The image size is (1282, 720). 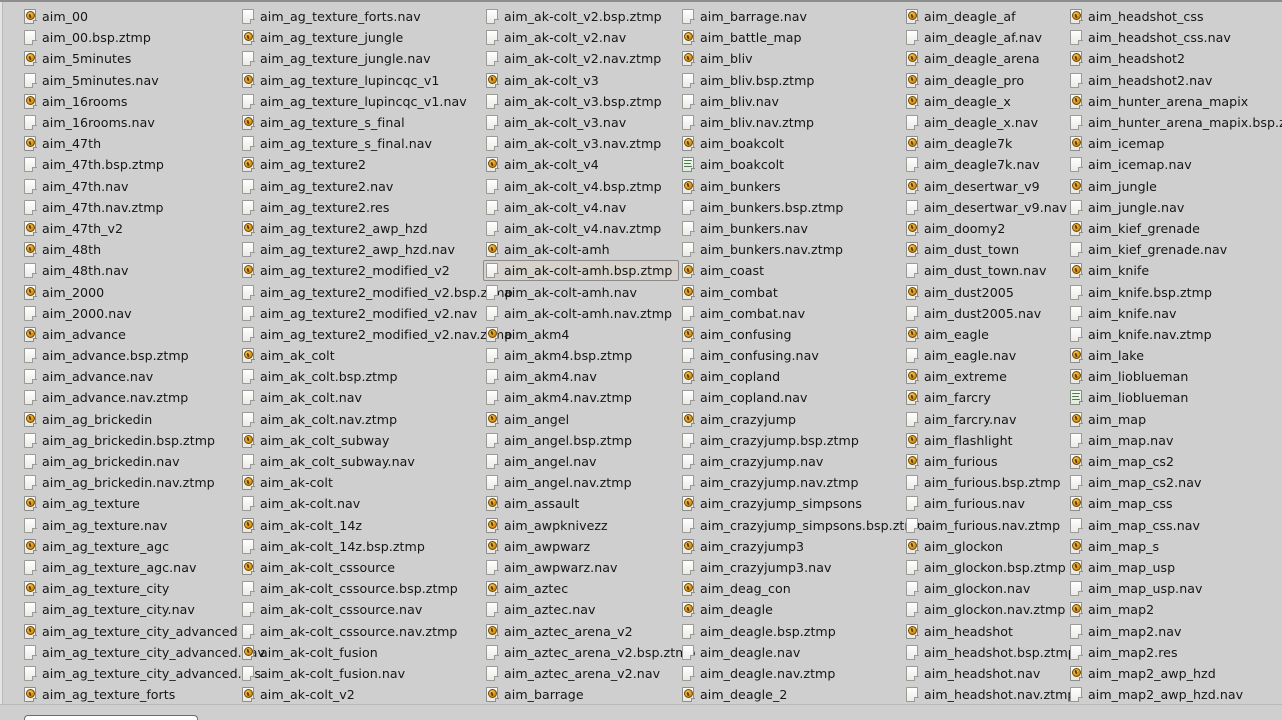 What do you see at coordinates (791, 482) in the screenshot?
I see `file-list-item: aim_crazyjump.nav.ztmp` at bounding box center [791, 482].